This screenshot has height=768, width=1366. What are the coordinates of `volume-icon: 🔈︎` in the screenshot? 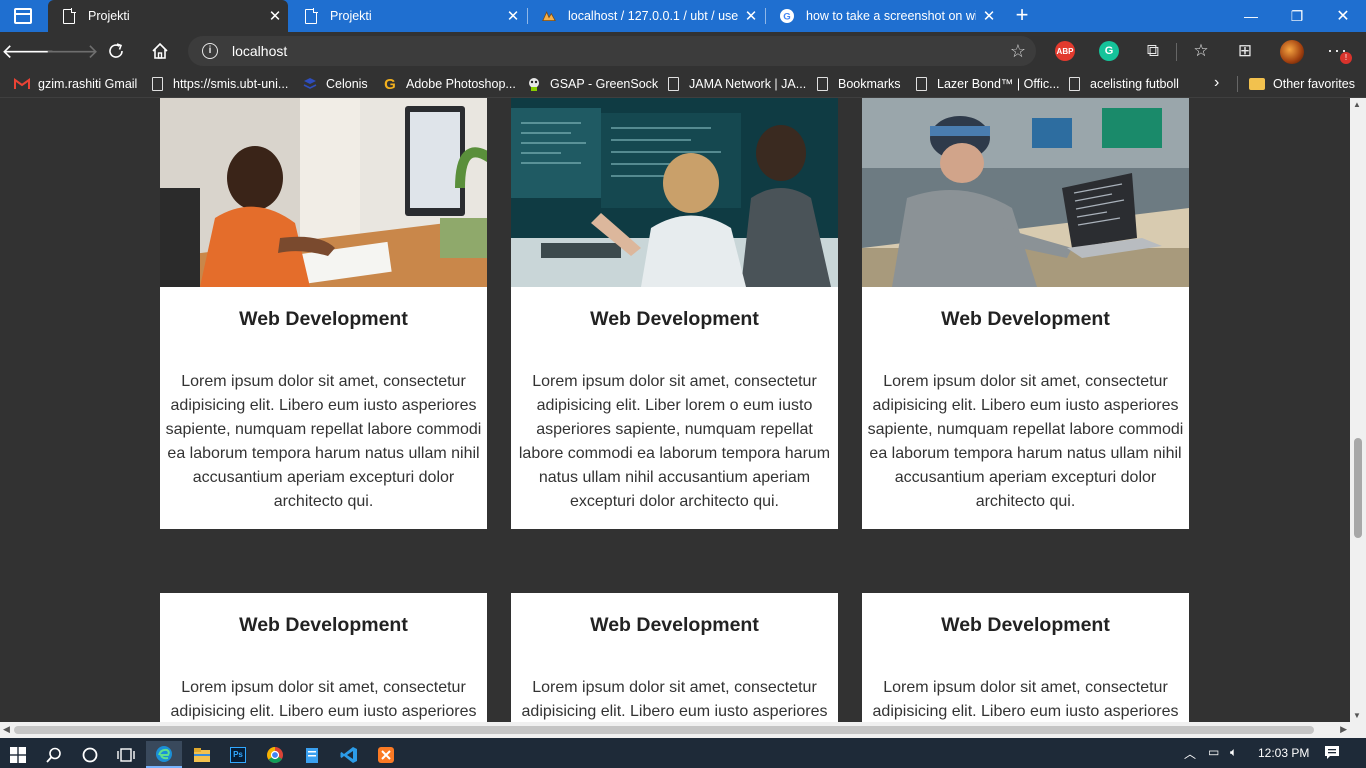 It's located at (1233, 752).